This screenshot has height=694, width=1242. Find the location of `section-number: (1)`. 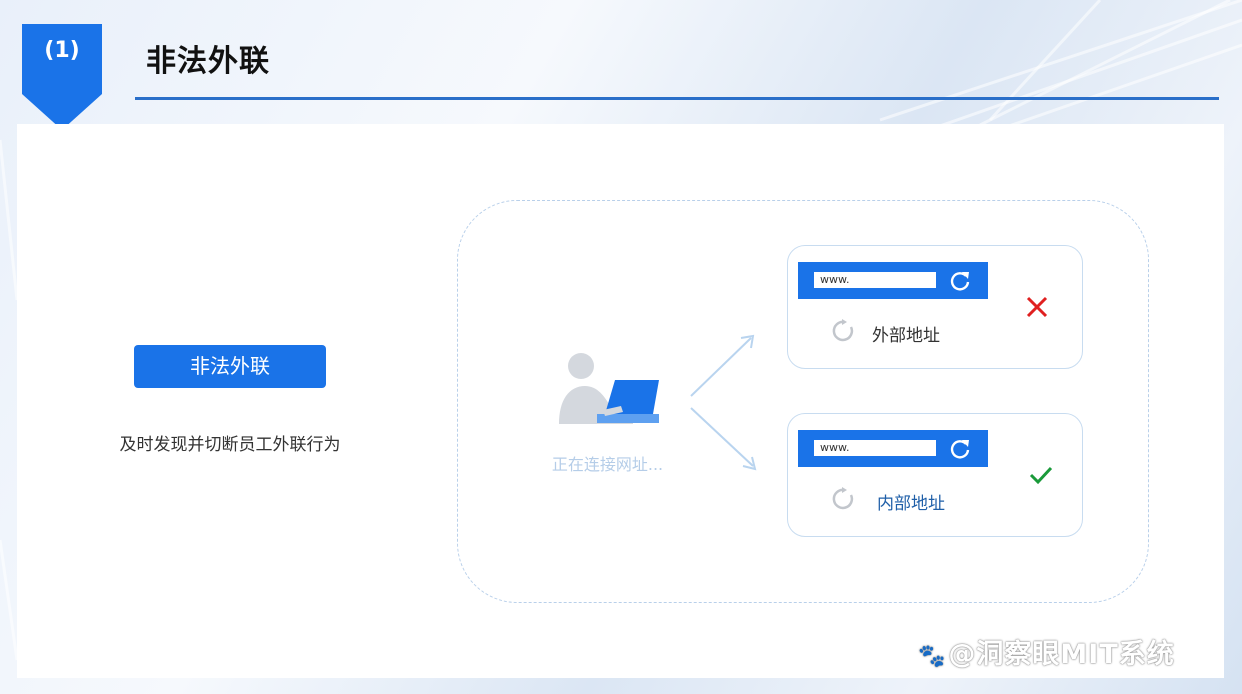

section-number: (1) is located at coordinates (62, 50).